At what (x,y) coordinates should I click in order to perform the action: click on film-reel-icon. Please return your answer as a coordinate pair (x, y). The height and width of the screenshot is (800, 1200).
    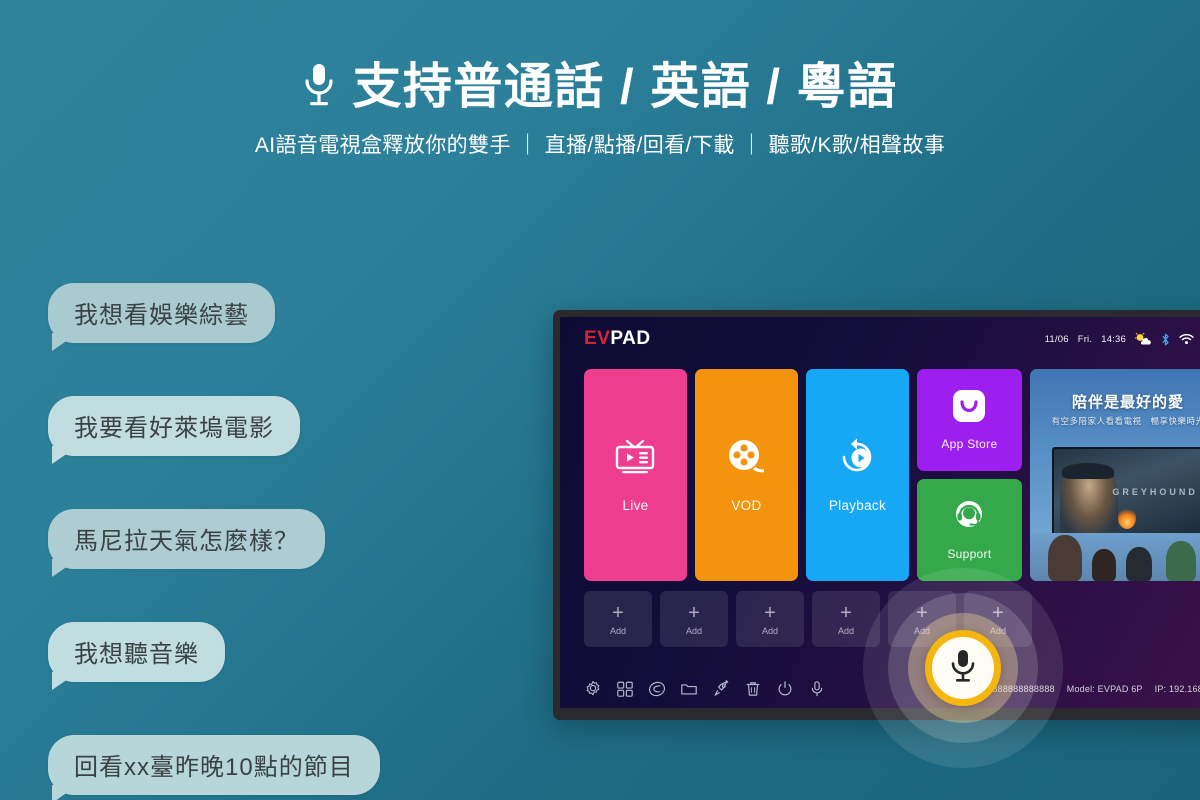
    Looking at the image, I should click on (746, 459).